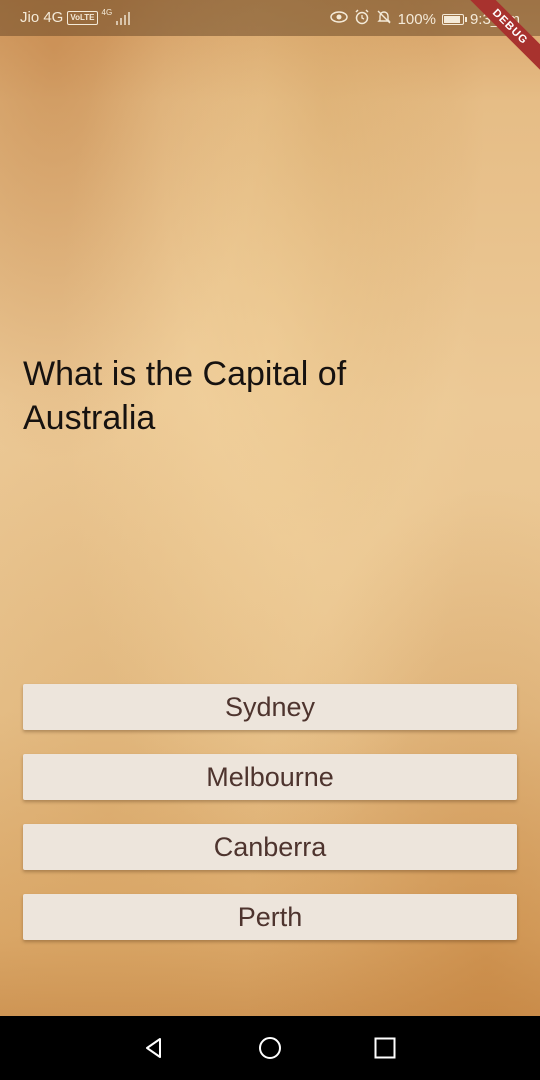 The width and height of the screenshot is (540, 1080). What do you see at coordinates (384, 19) in the screenshot?
I see `bell-off-icon` at bounding box center [384, 19].